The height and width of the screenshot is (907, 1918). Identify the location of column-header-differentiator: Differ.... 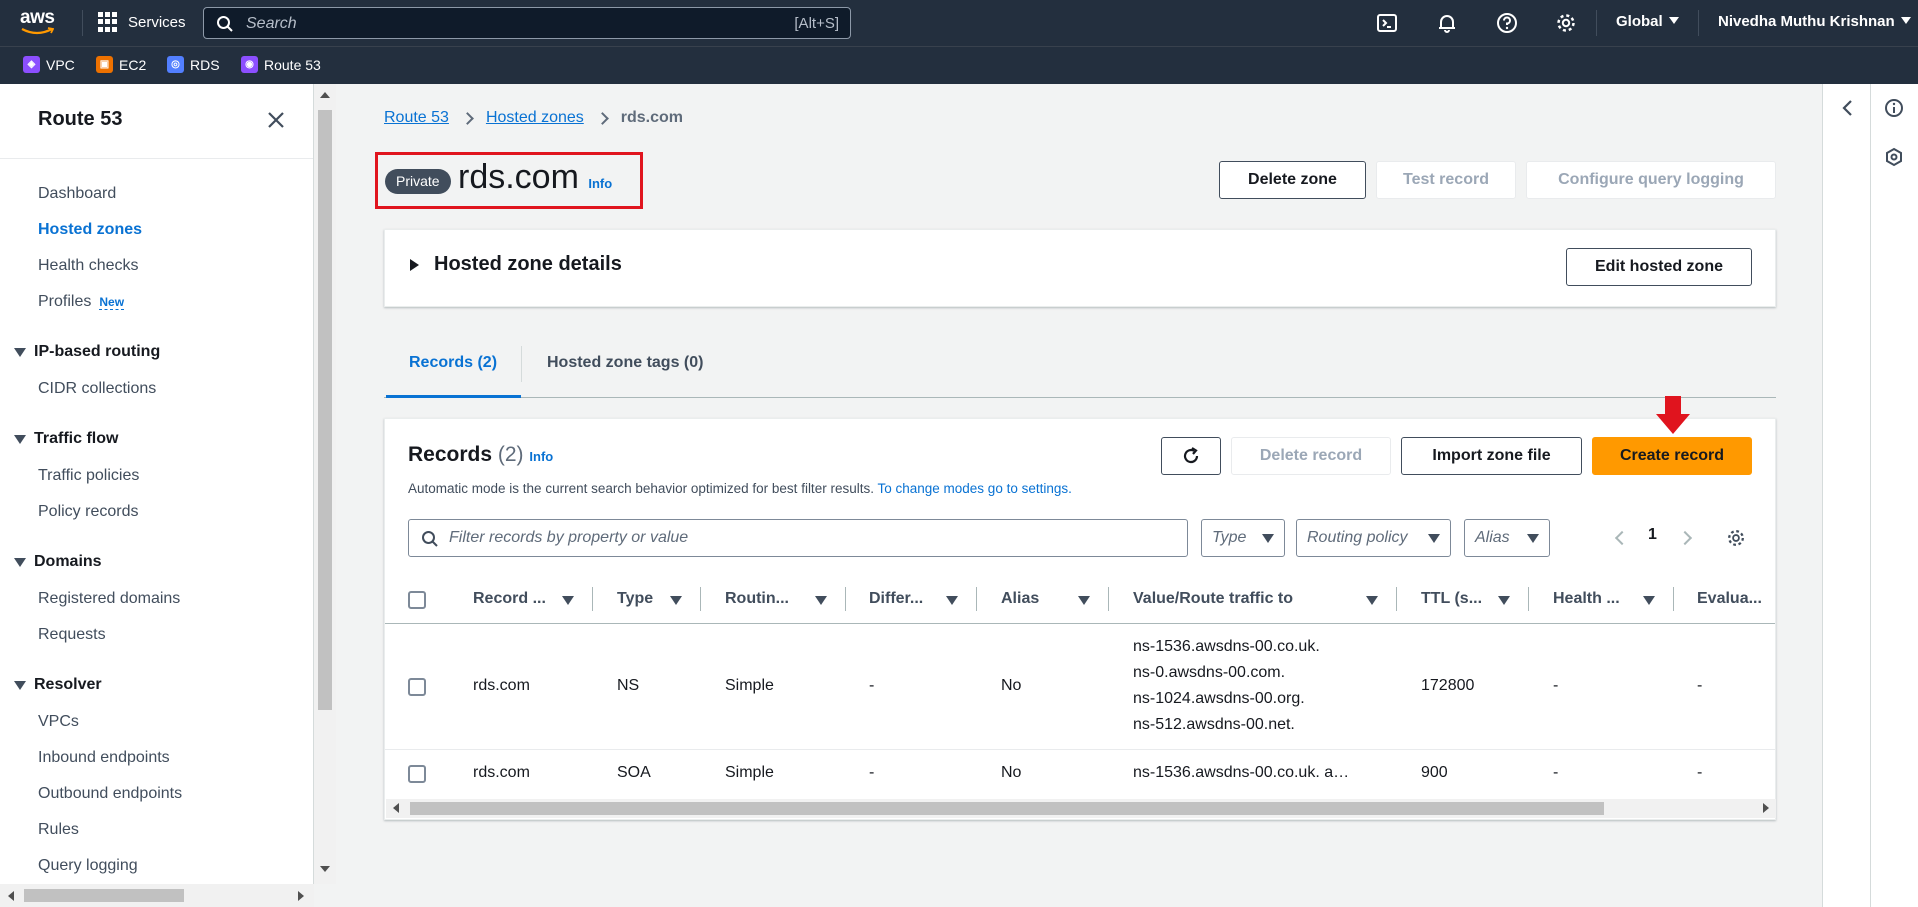
(896, 599).